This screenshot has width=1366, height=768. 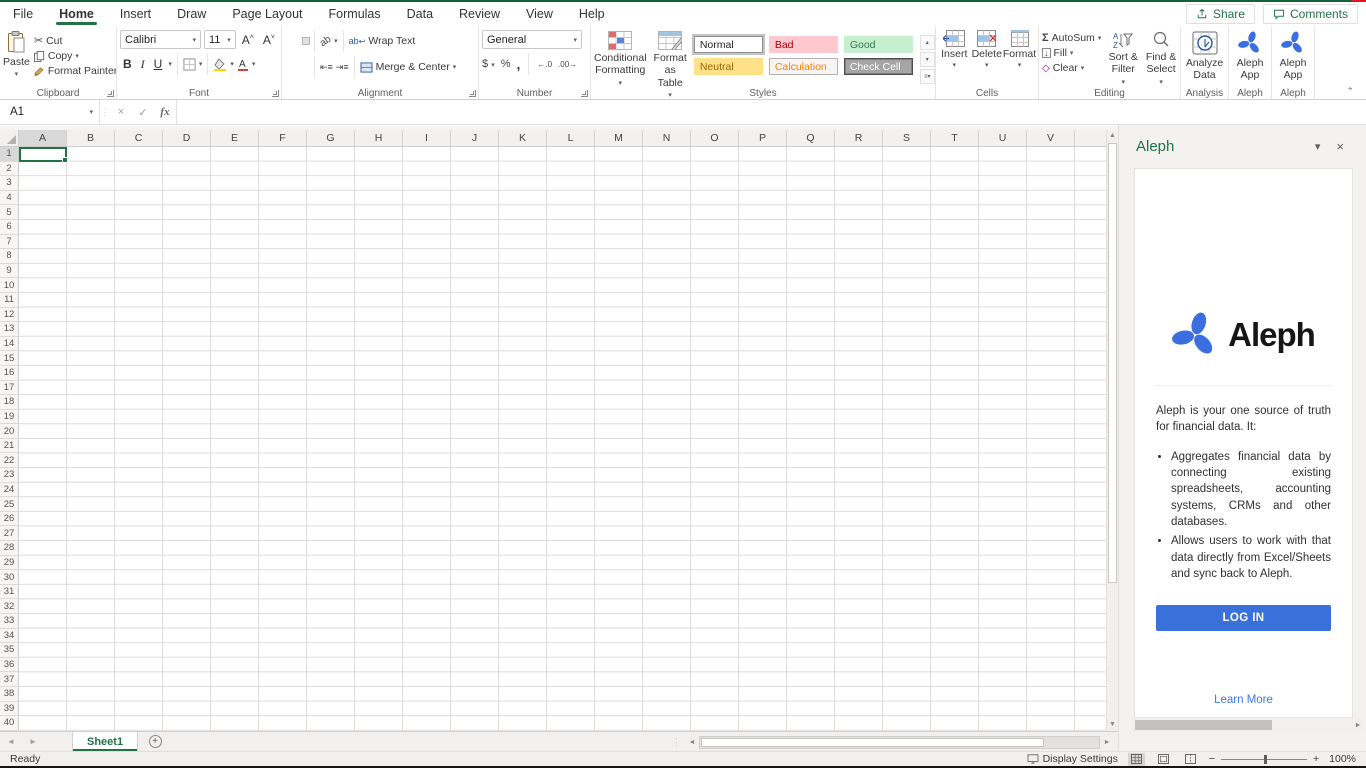 What do you see at coordinates (9, 621) in the screenshot?
I see `row-header-33: 33` at bounding box center [9, 621].